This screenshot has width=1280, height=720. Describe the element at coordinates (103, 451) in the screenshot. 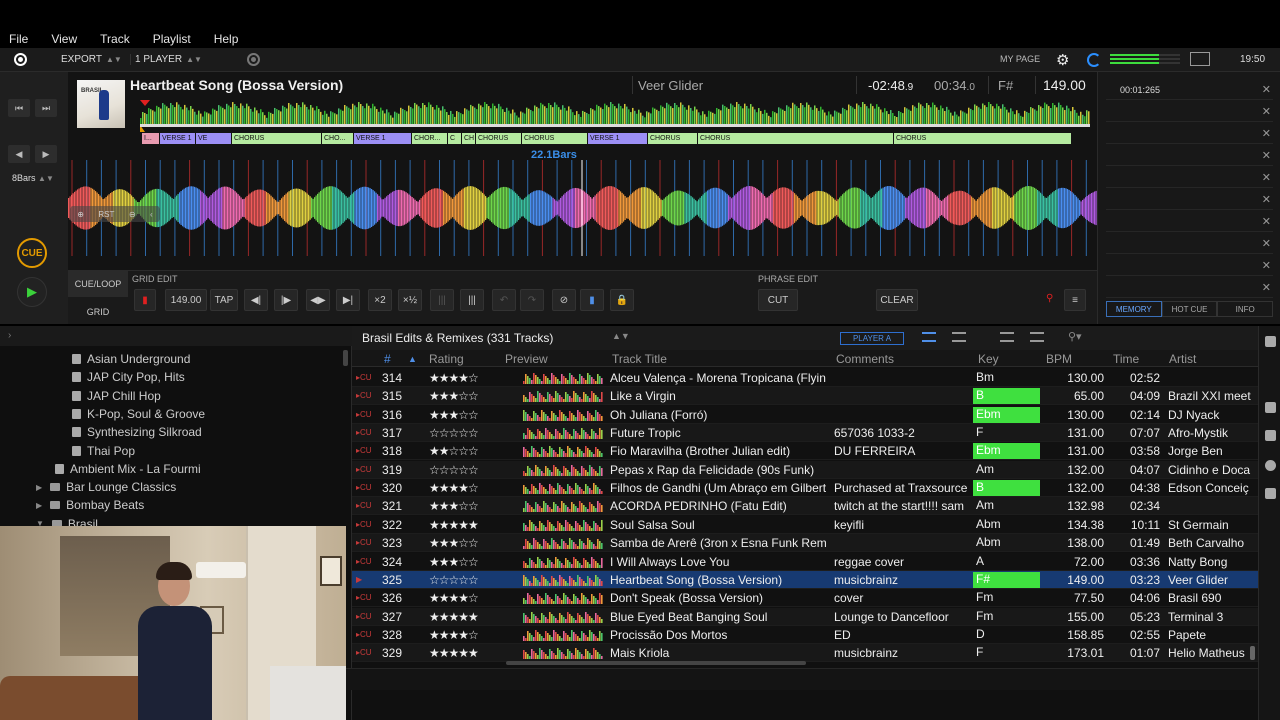

I see `tree-item: Thai Pop` at that location.